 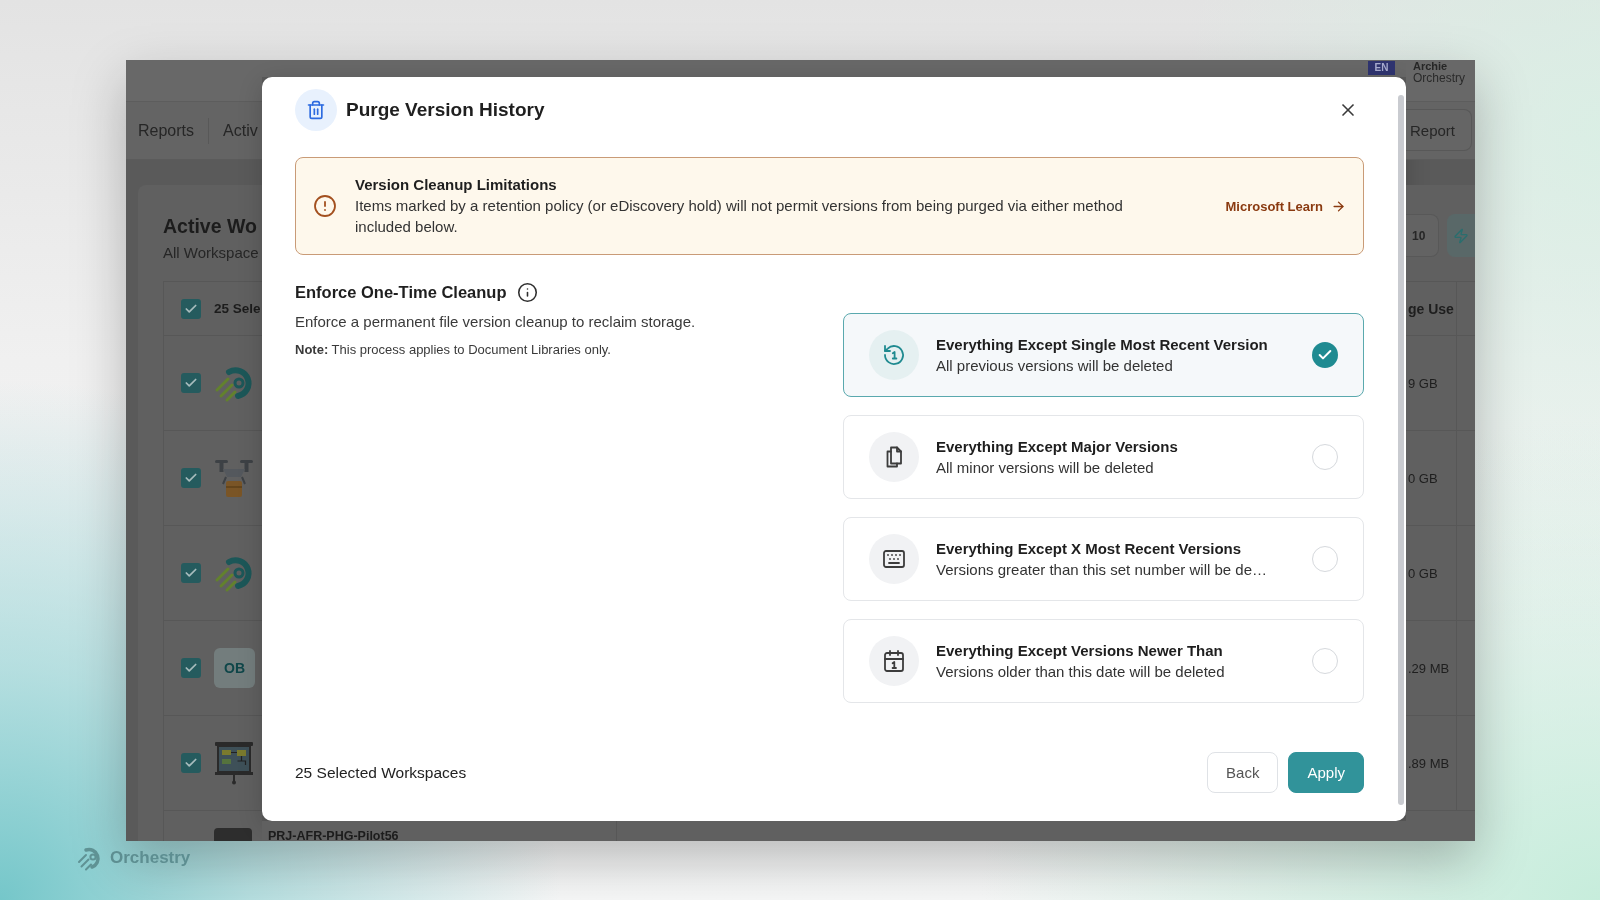 I want to click on back-button: Back, so click(x=1243, y=772).